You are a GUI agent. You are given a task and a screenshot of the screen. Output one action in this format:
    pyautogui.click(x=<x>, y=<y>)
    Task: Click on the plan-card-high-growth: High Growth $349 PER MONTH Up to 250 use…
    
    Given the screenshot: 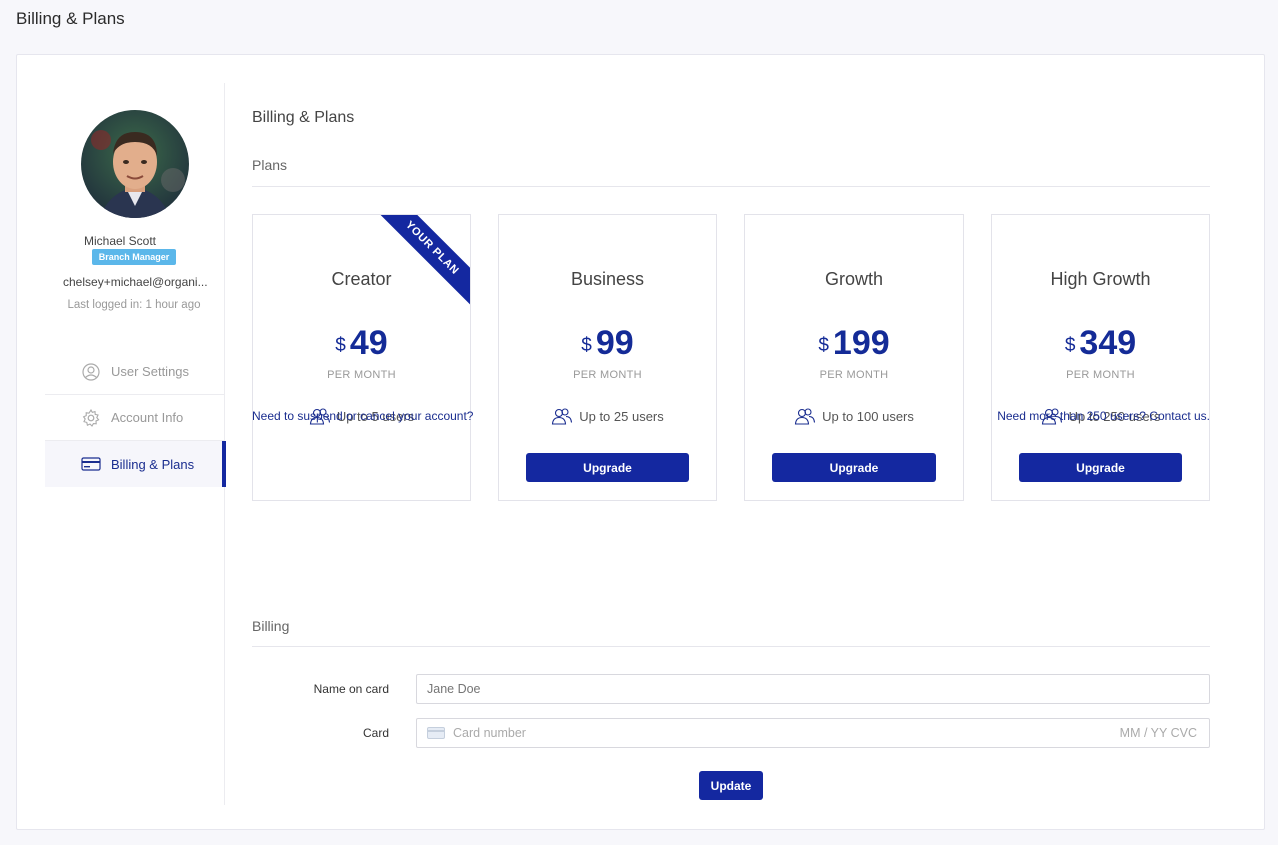 What is the action you would take?
    pyautogui.click(x=1100, y=357)
    